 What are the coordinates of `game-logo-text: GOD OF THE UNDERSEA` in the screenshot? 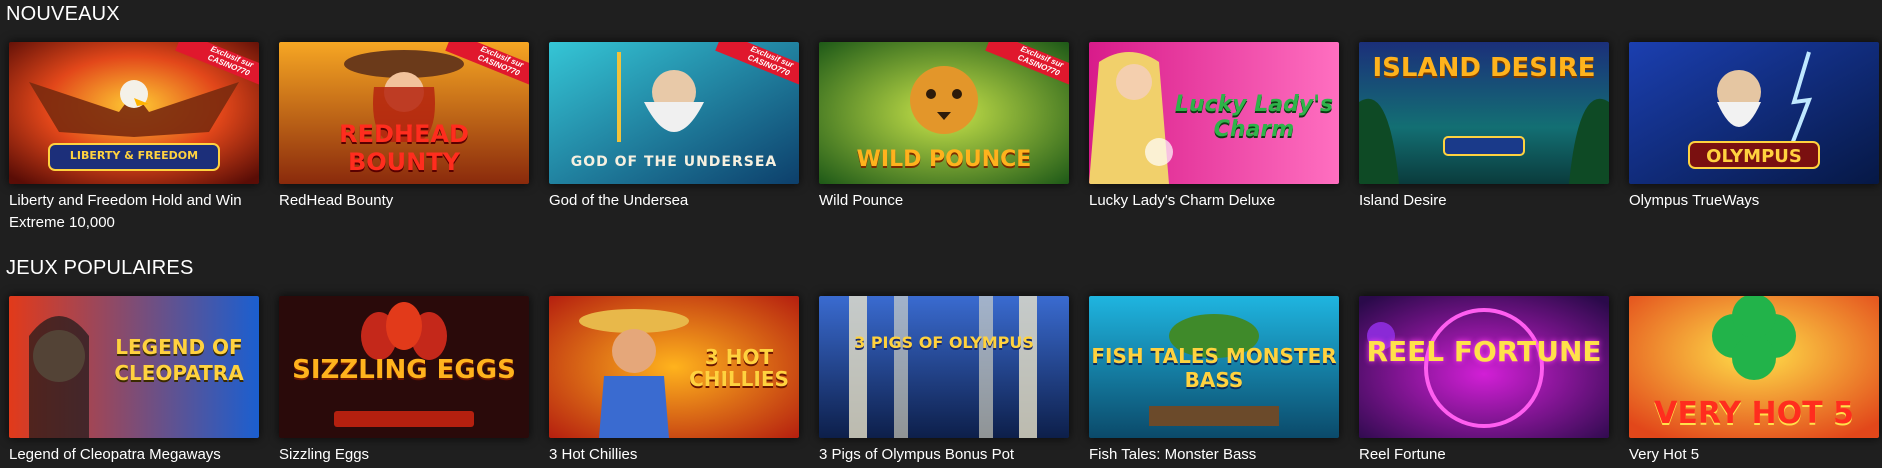 It's located at (674, 162).